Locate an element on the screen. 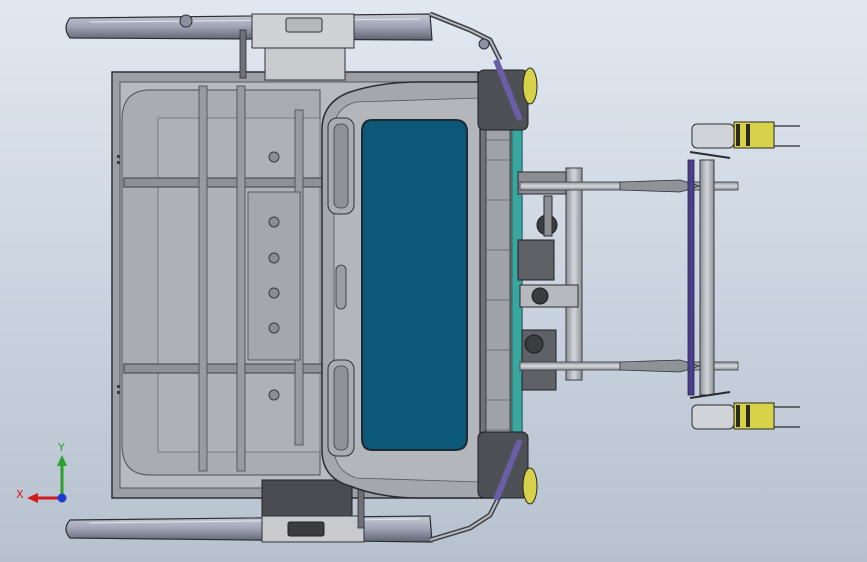 The image size is (867, 562). coordinate-triad-icon is located at coordinates (47, 479).